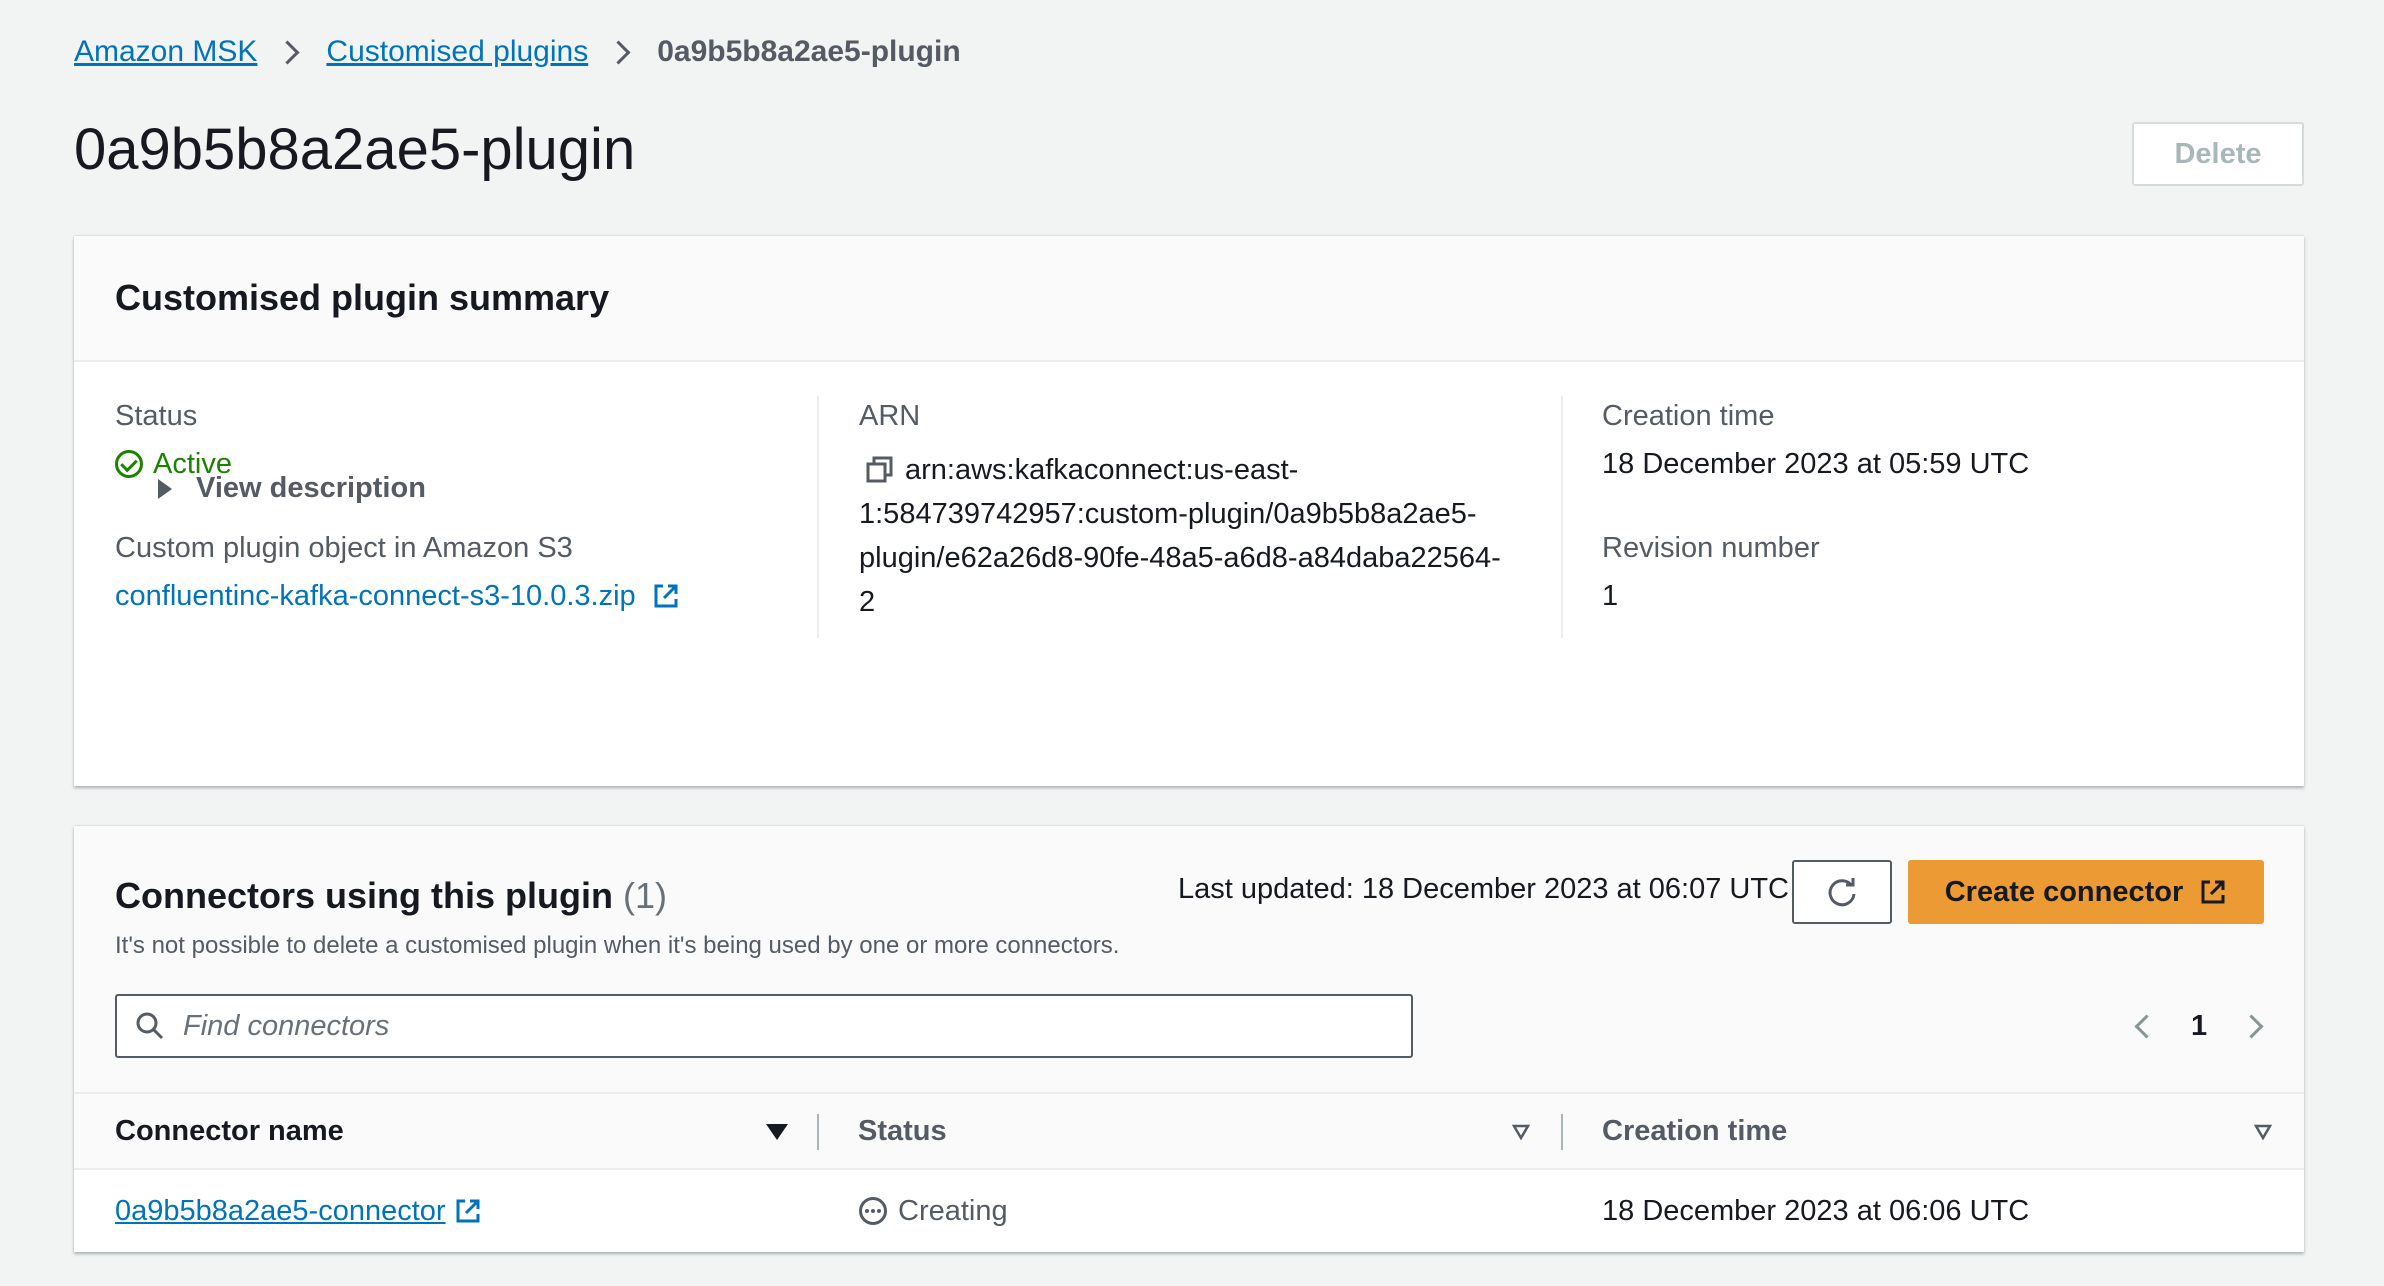  Describe the element at coordinates (311, 488) in the screenshot. I see `view-description-label: View description` at that location.